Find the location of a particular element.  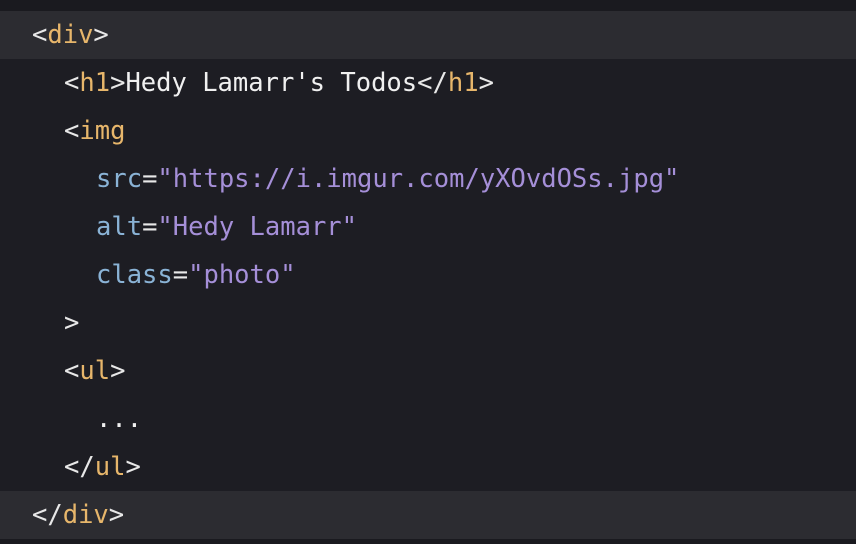

code-line-content: <h1>Hedy Lamarr's Todos</h1> is located at coordinates (279, 83).